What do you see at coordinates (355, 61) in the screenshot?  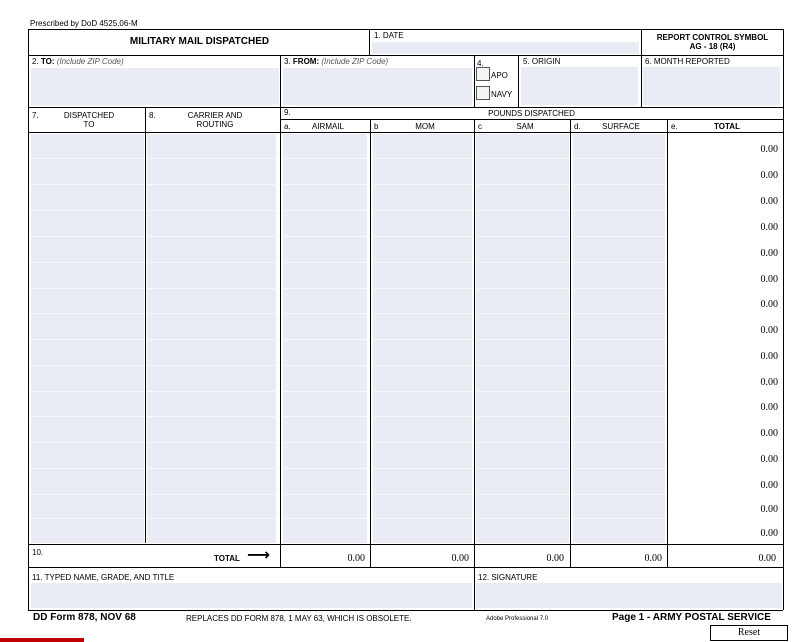 I see `from-hint: (Include ZIP Code)` at bounding box center [355, 61].